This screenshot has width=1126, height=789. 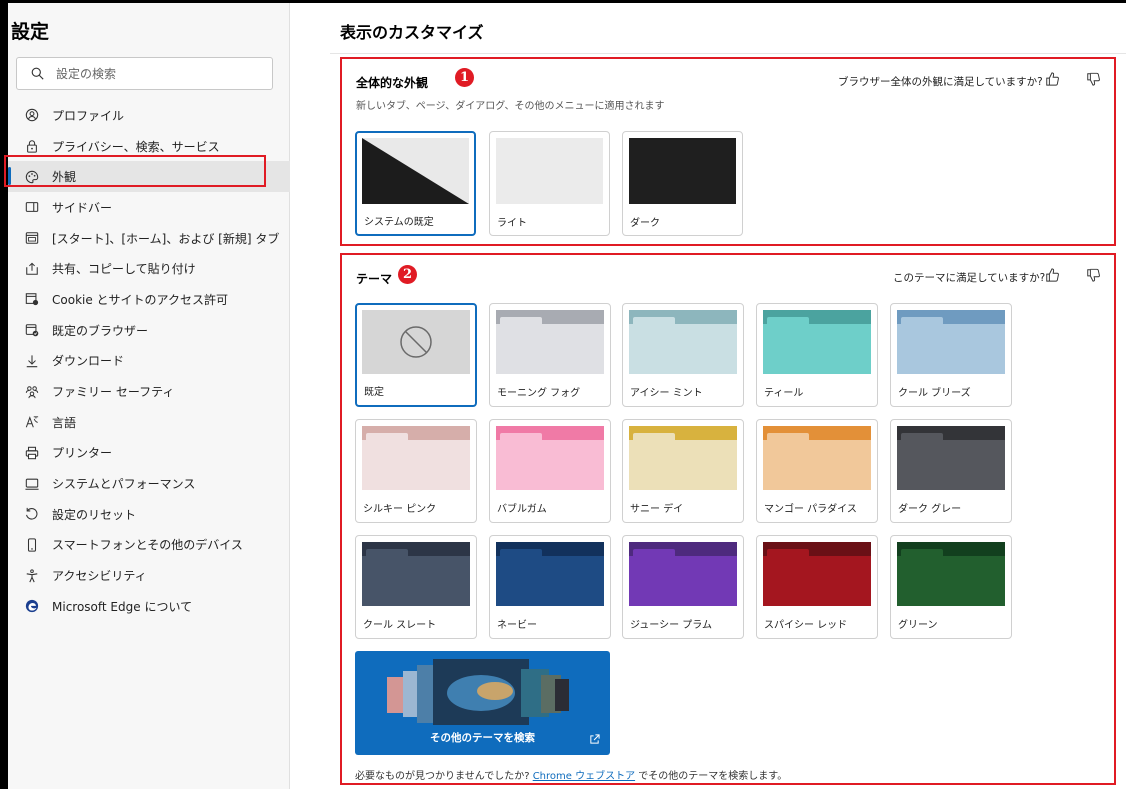 What do you see at coordinates (810, 509) in the screenshot?
I see `theme-label: マンゴー パラダイス` at bounding box center [810, 509].